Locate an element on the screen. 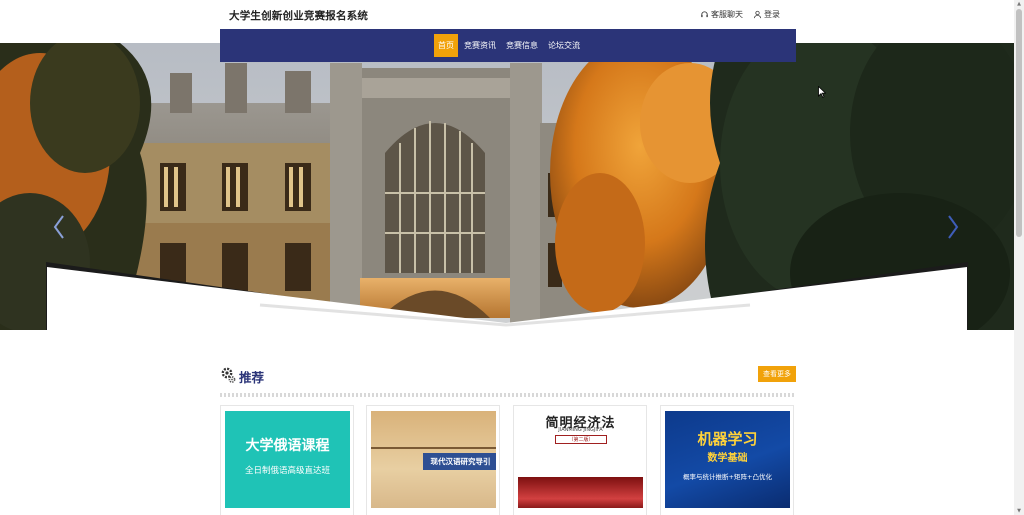  scrollbar-thumb is located at coordinates (1019, 123).